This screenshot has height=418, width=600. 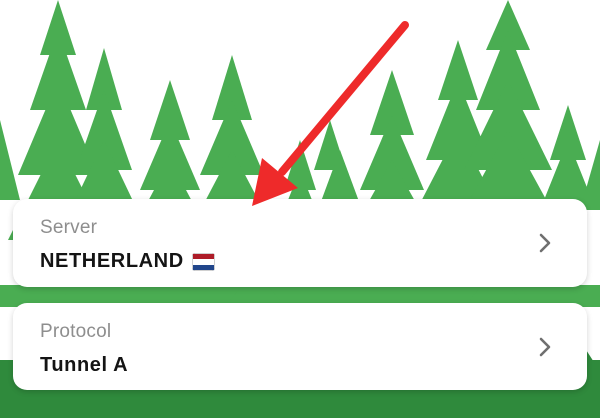 I want to click on netherlands-flag-icon, so click(x=203, y=261).